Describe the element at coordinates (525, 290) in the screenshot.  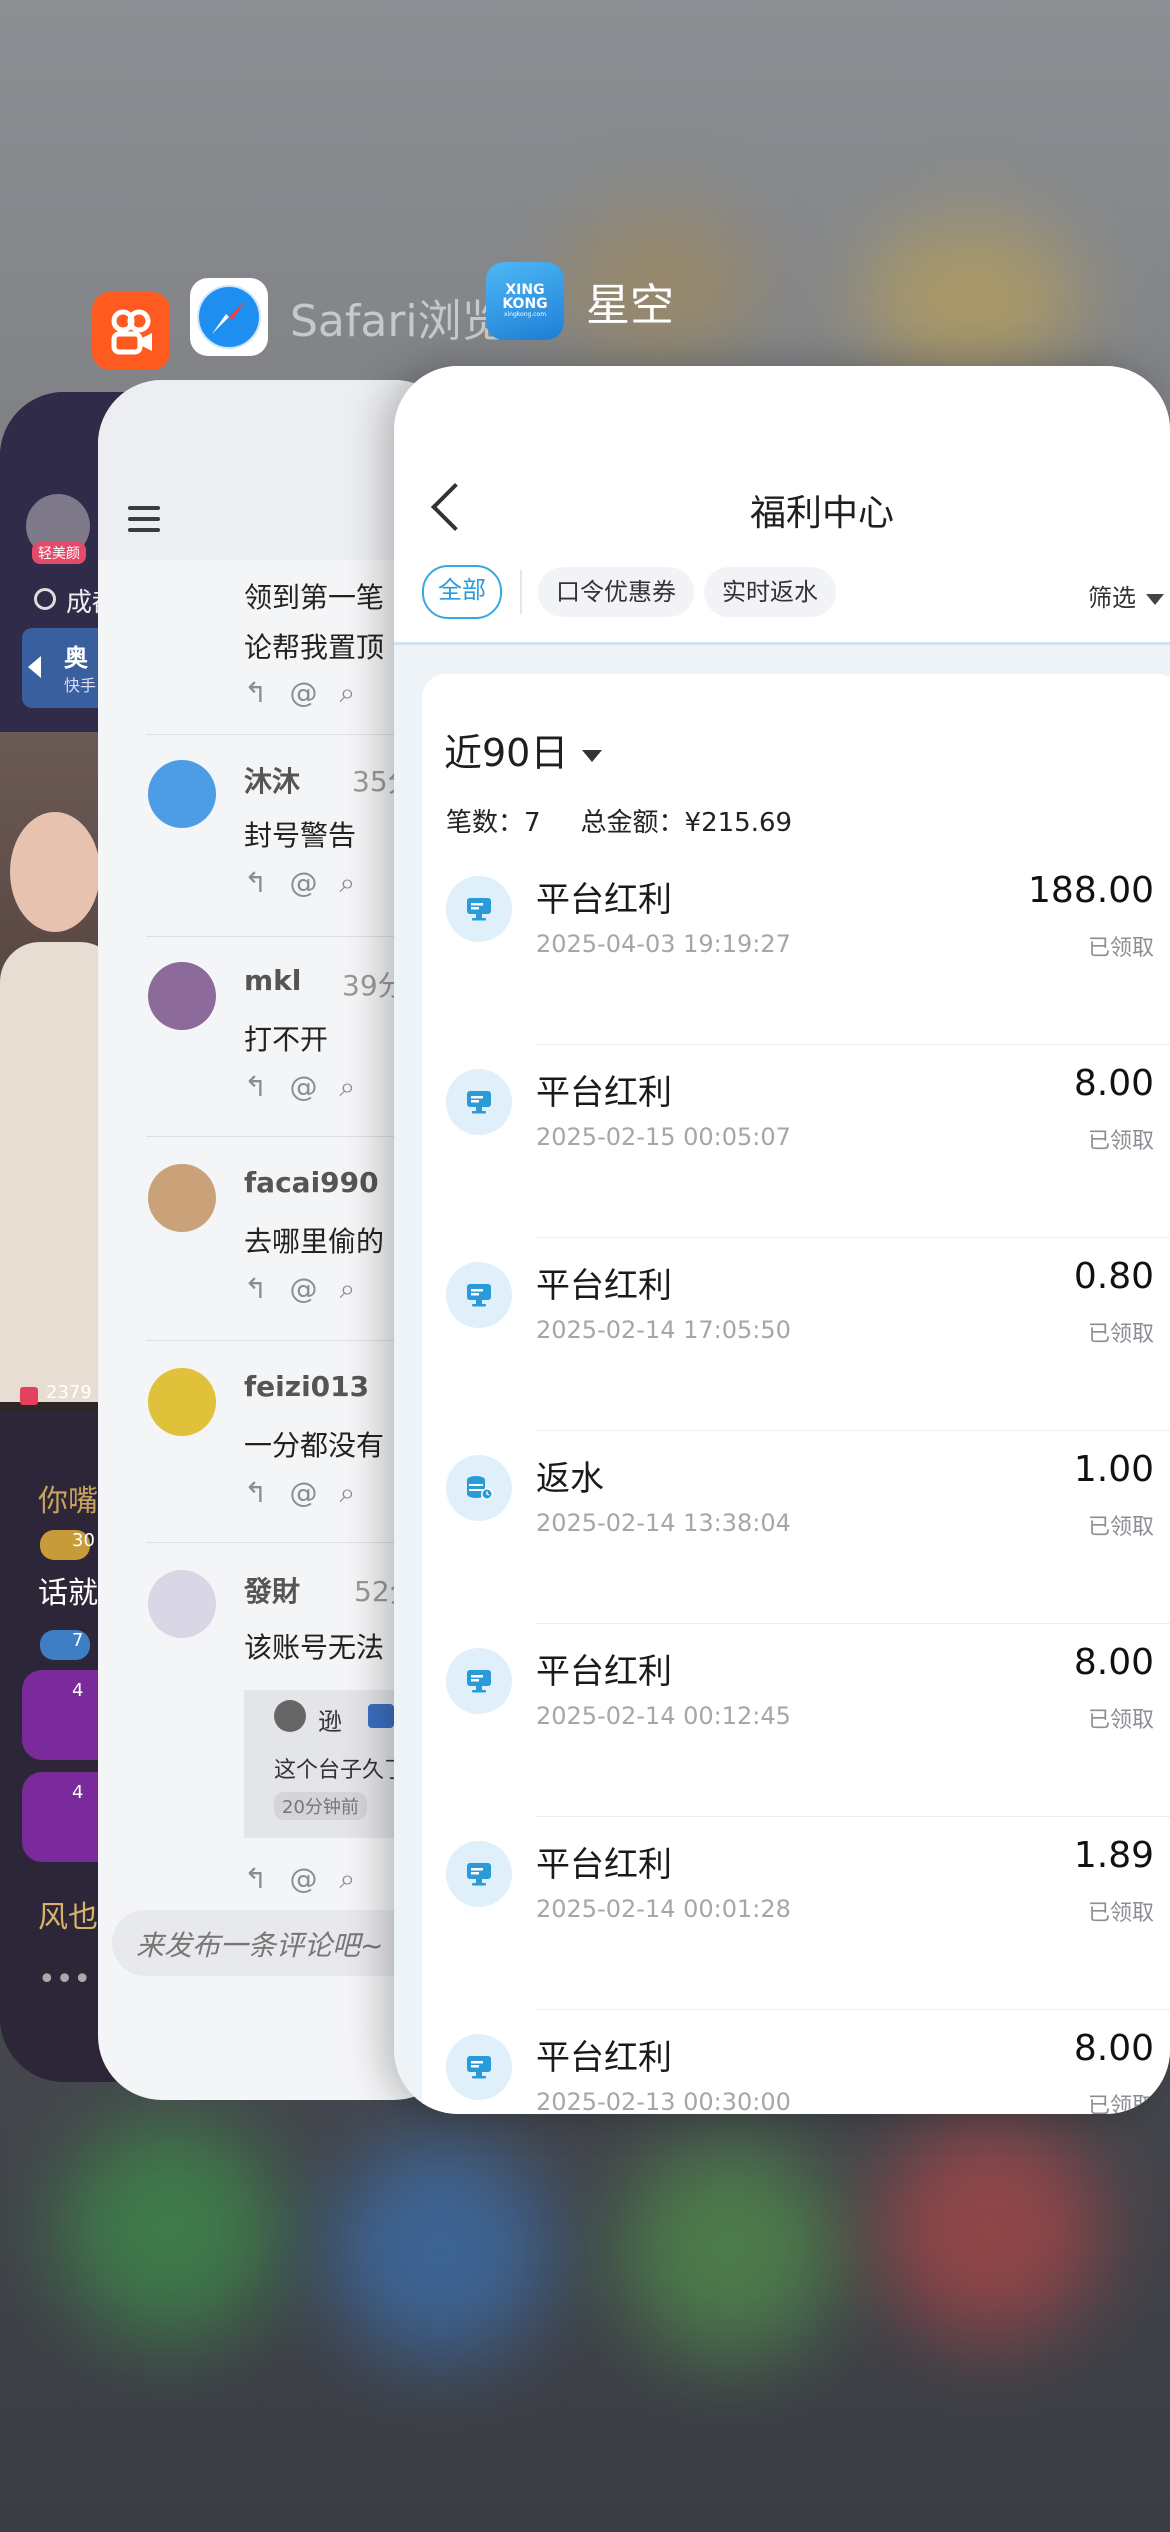
I see `xingkong-icon-line1: XING` at that location.